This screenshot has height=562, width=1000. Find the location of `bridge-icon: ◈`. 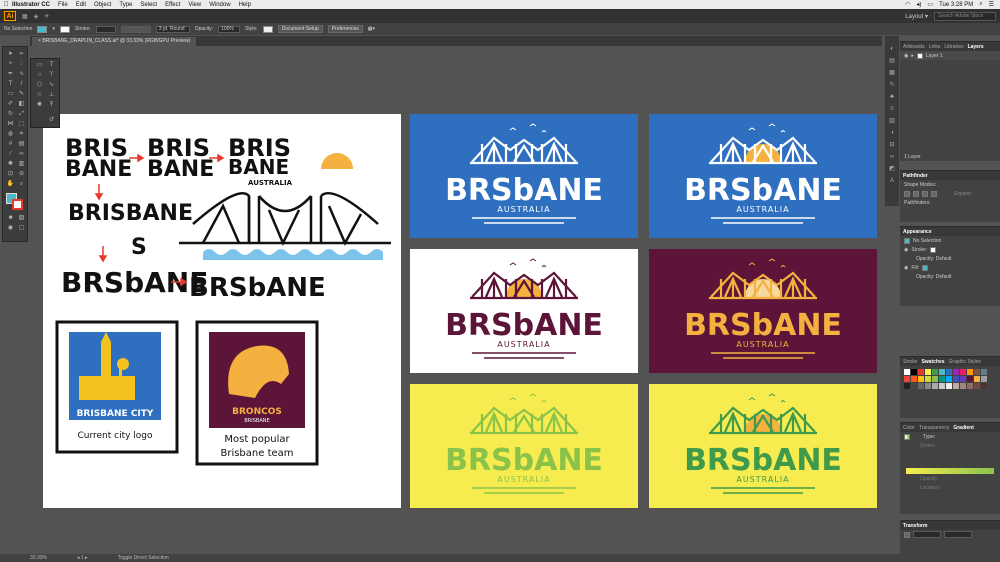

bridge-icon: ◈ is located at coordinates (36, 16).